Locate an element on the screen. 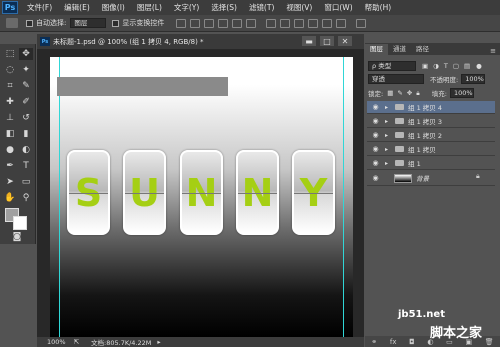 This screenshot has width=500, height=347. layer-row: ◉ ▸ 组 1 拷贝 3 is located at coordinates (431, 121).